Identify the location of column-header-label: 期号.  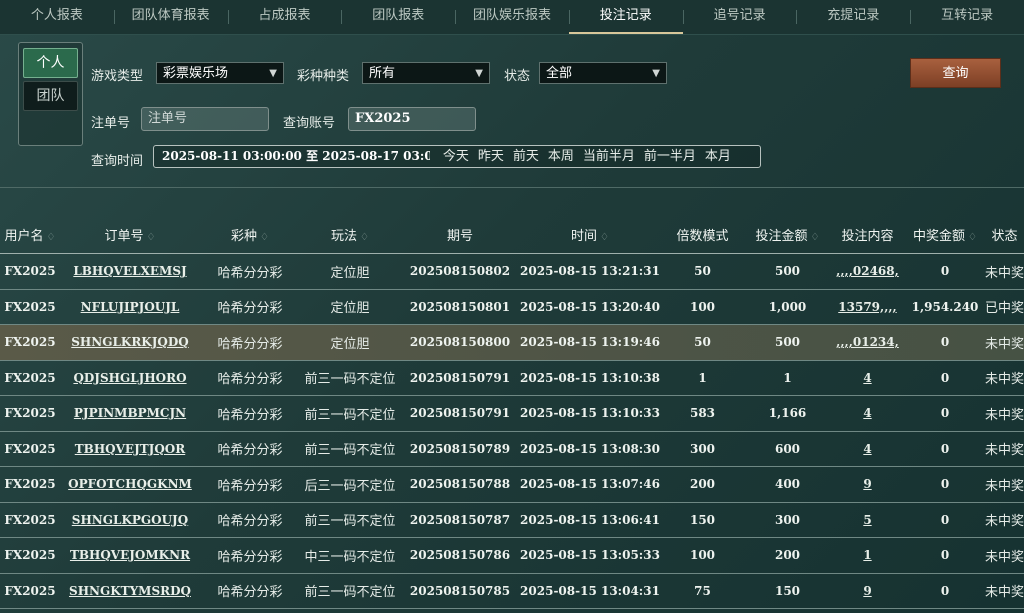
(459, 236).